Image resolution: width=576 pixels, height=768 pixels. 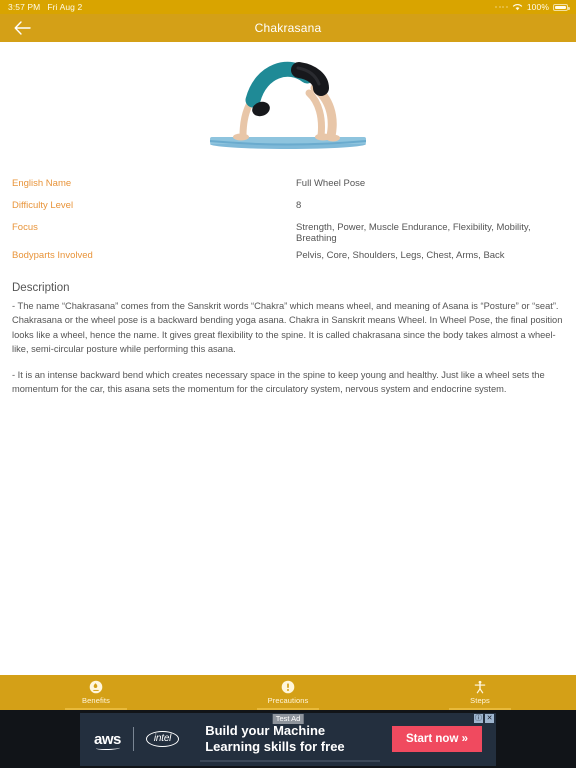 What do you see at coordinates (437, 739) in the screenshot?
I see `ad-cta-button: Start now »` at bounding box center [437, 739].